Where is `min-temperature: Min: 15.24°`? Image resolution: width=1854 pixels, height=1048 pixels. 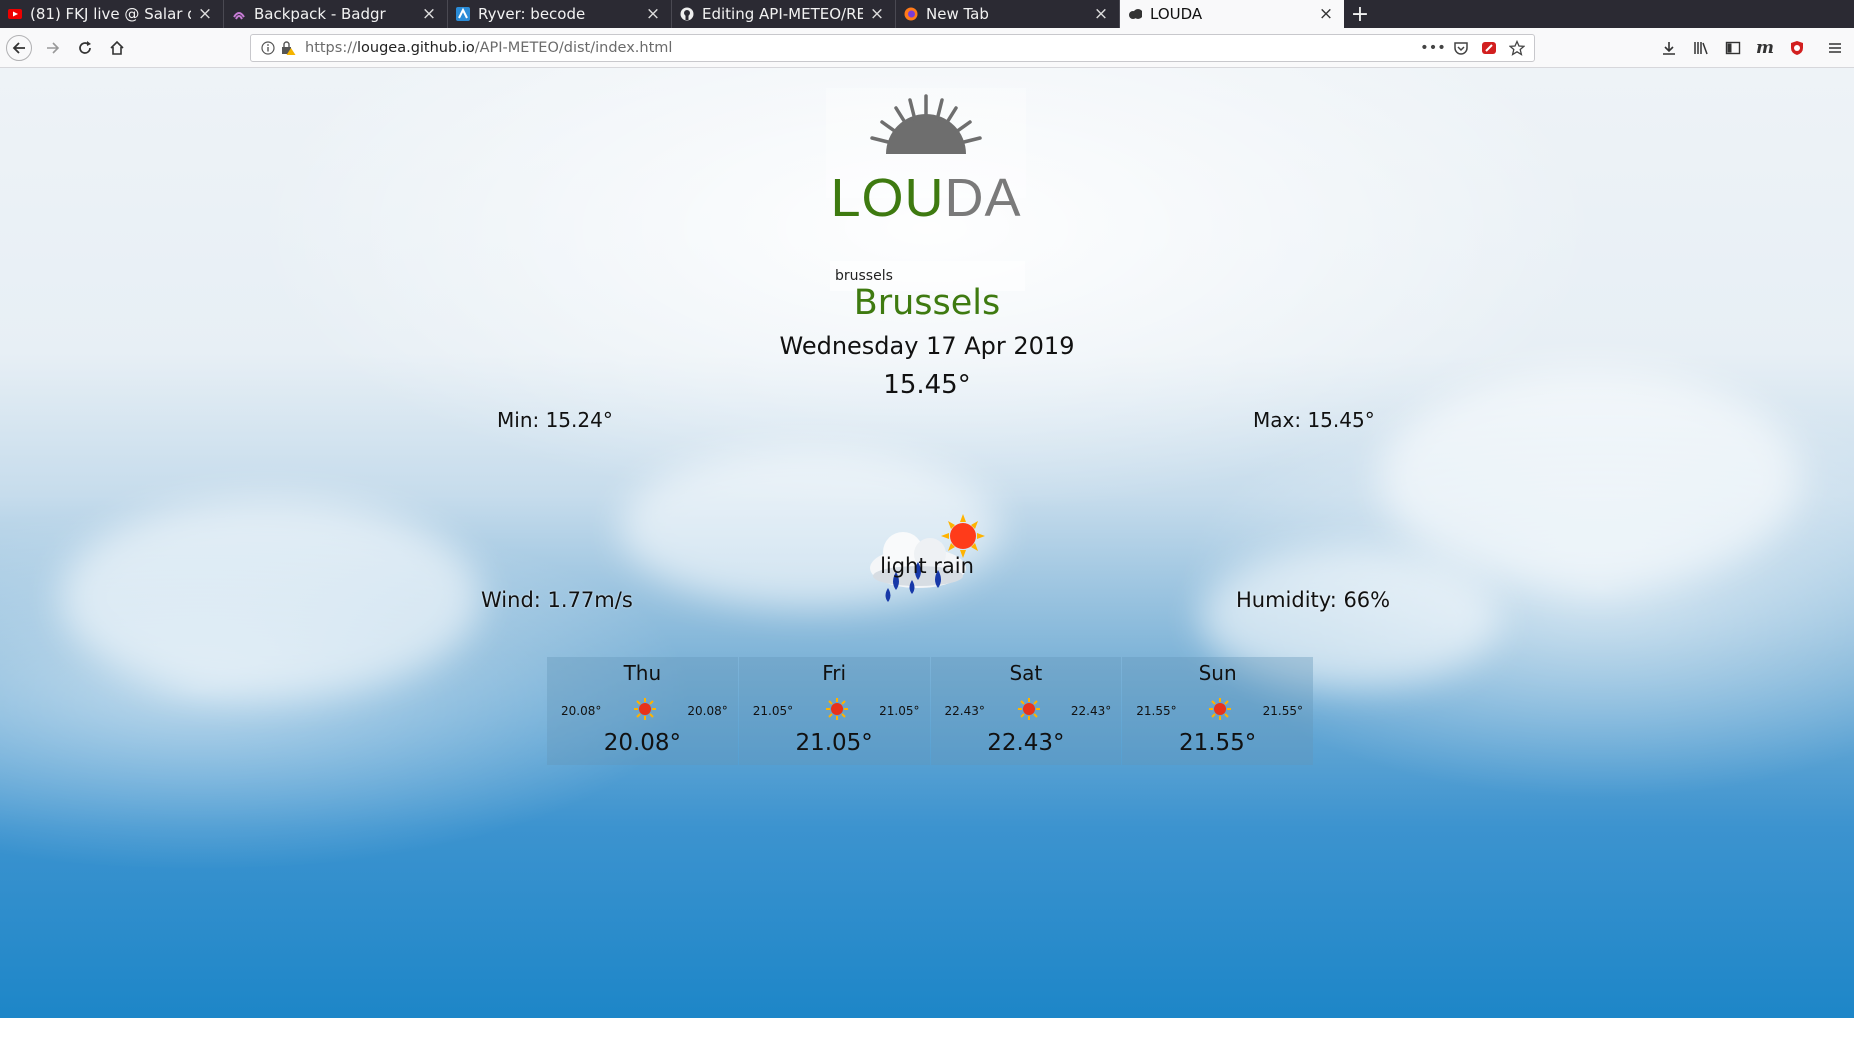
min-temperature: Min: 15.24° is located at coordinates (555, 420).